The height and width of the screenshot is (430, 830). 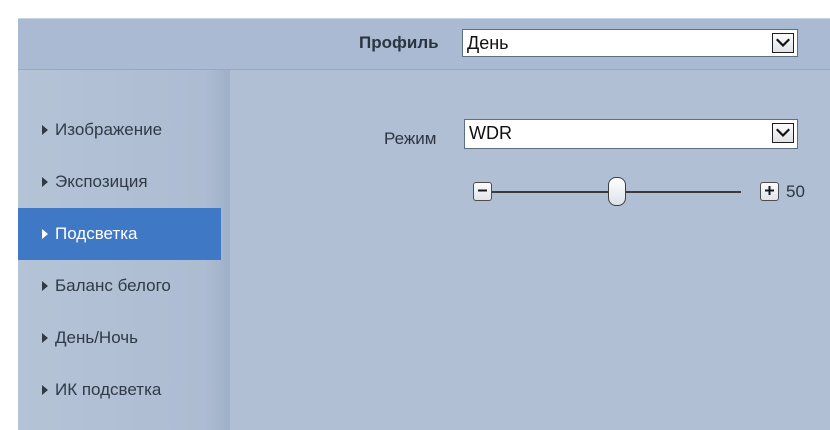 I want to click on sidebar-item-label: Экспозиция, so click(x=101, y=181).